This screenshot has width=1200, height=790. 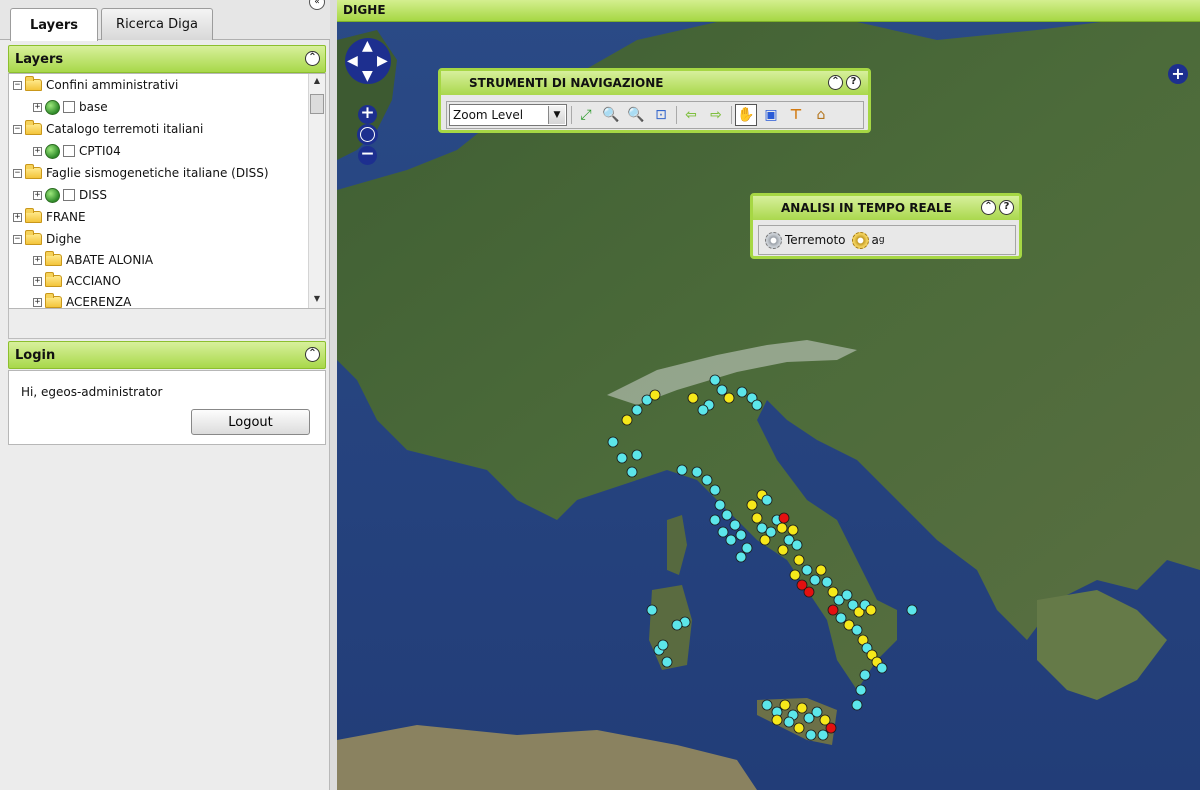 I want to click on full-extent-icon: ⤢, so click(x=586, y=115).